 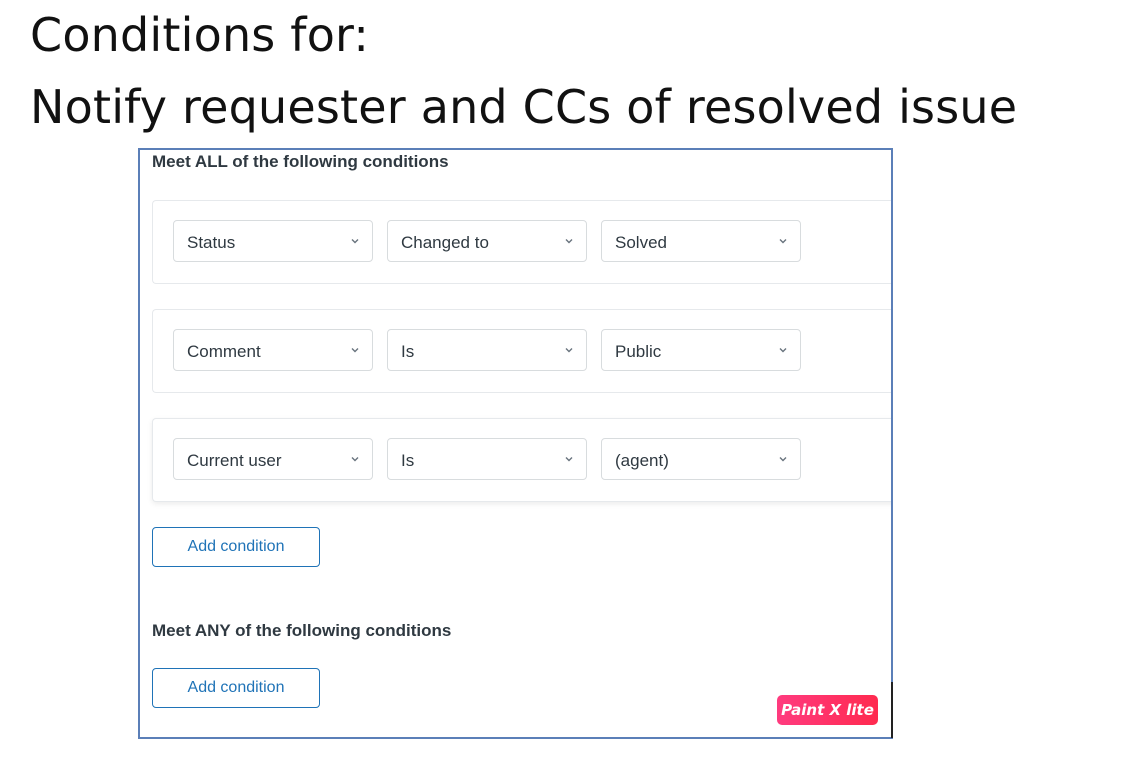 I want to click on add-all-condition-button: Add condition, so click(x=236, y=547).